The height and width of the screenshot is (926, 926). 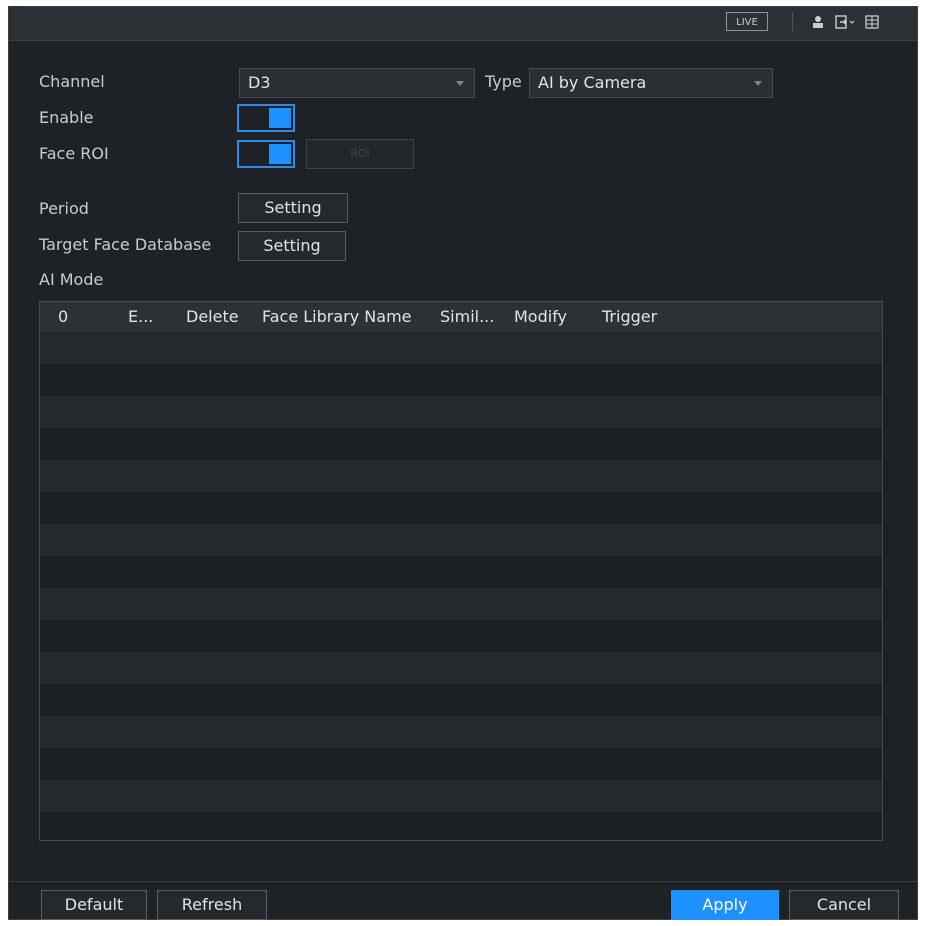 I want to click on channel-select: D3, so click(x=357, y=83).